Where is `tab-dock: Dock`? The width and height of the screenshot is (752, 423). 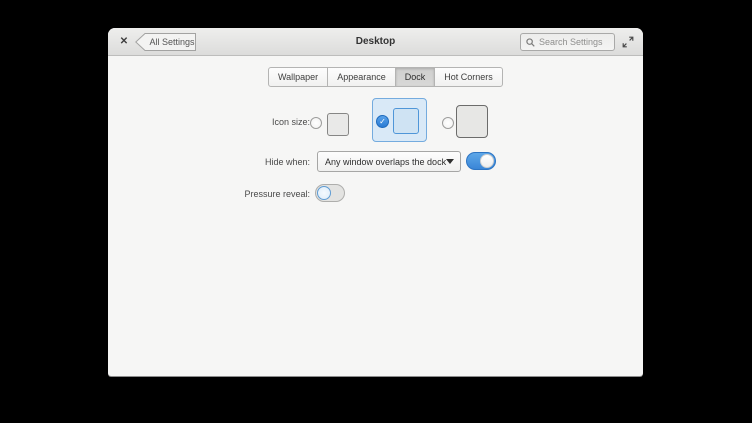
tab-dock: Dock is located at coordinates (415, 77).